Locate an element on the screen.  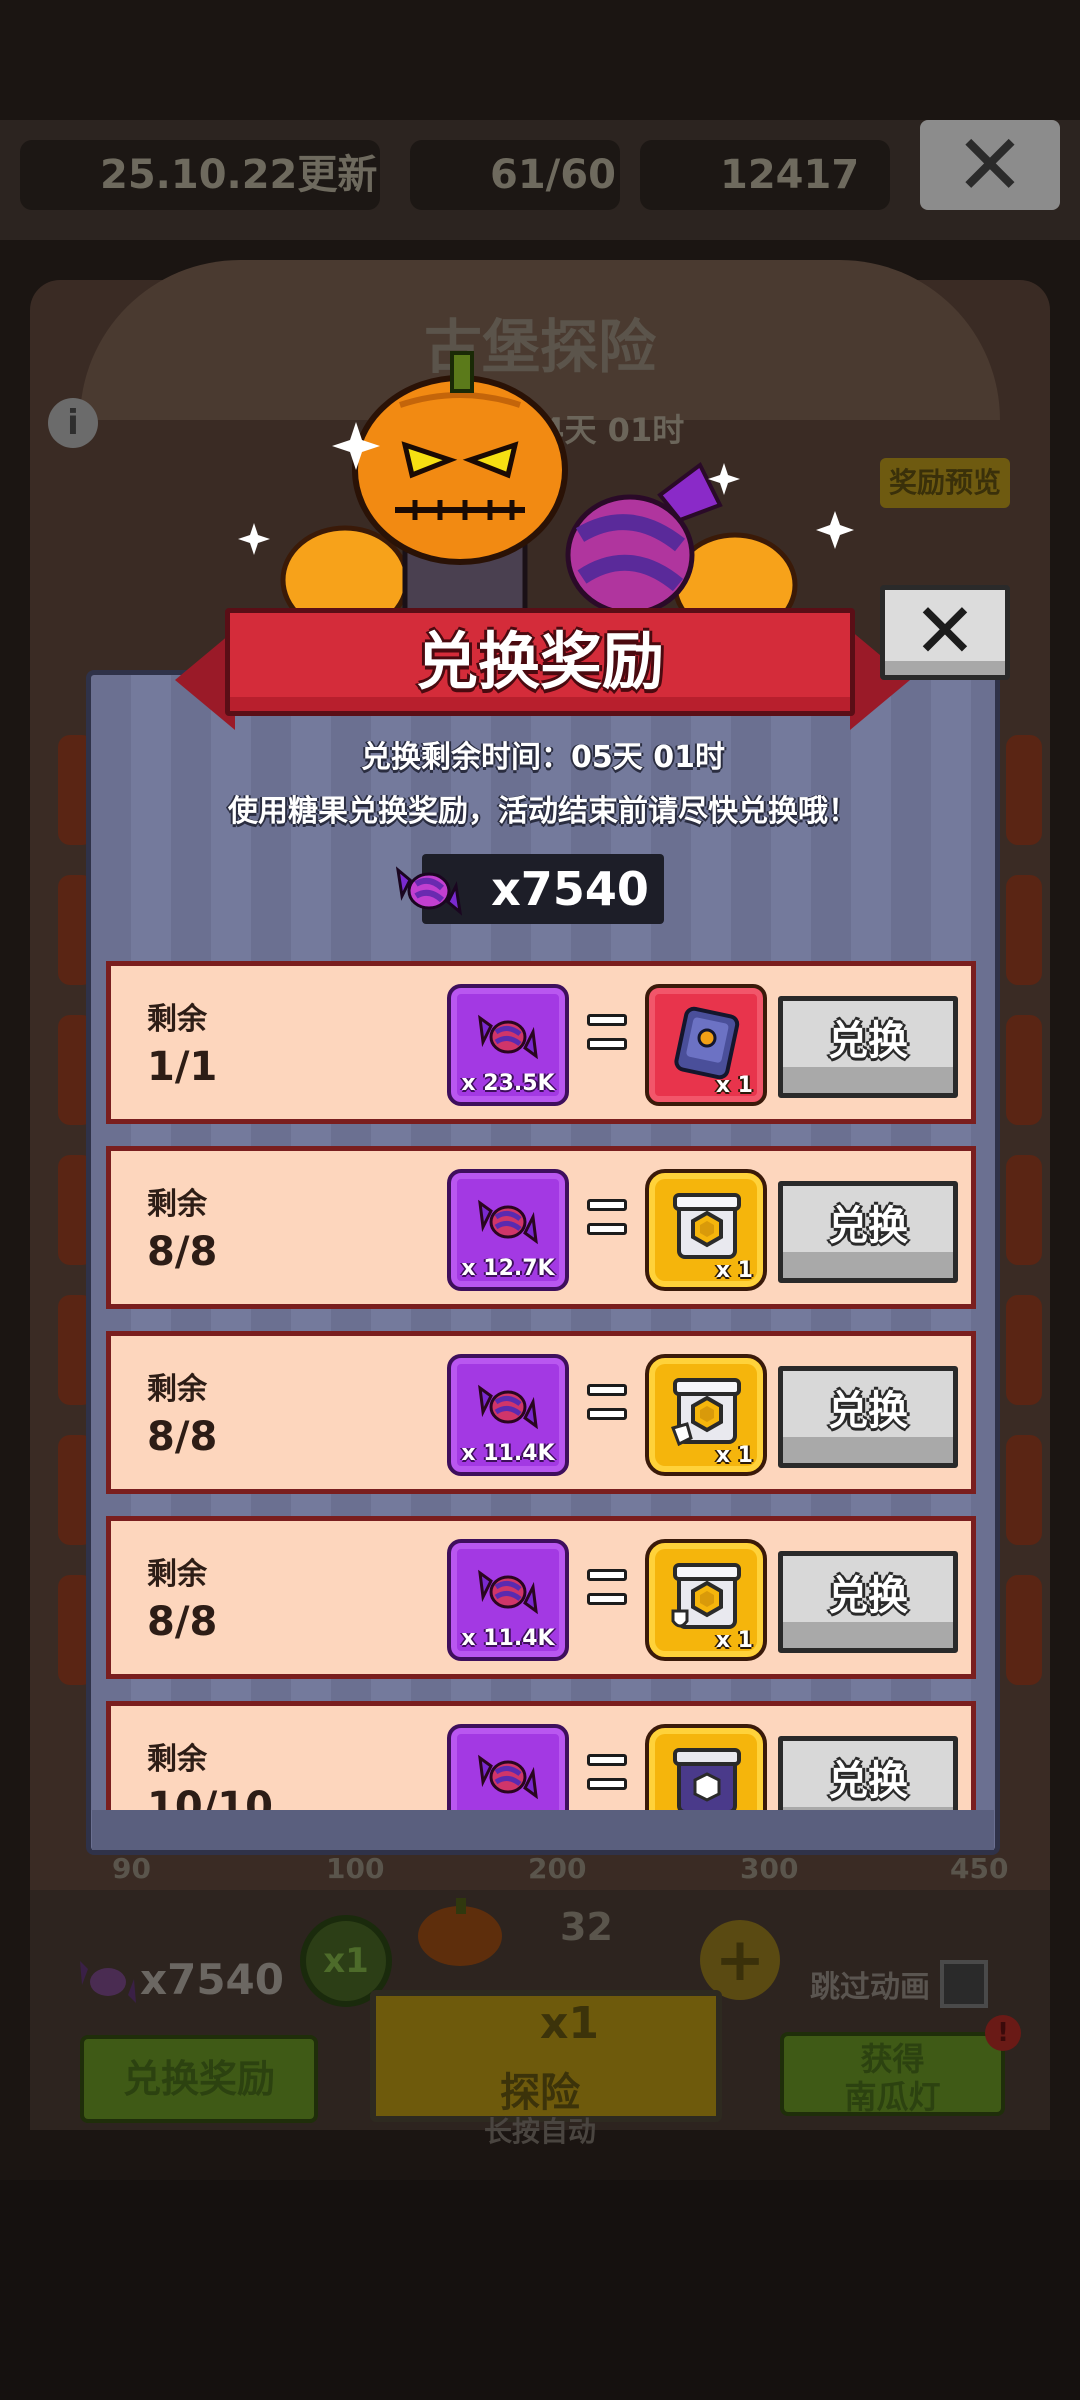
pumpkin-icon is located at coordinates (460, 1932).